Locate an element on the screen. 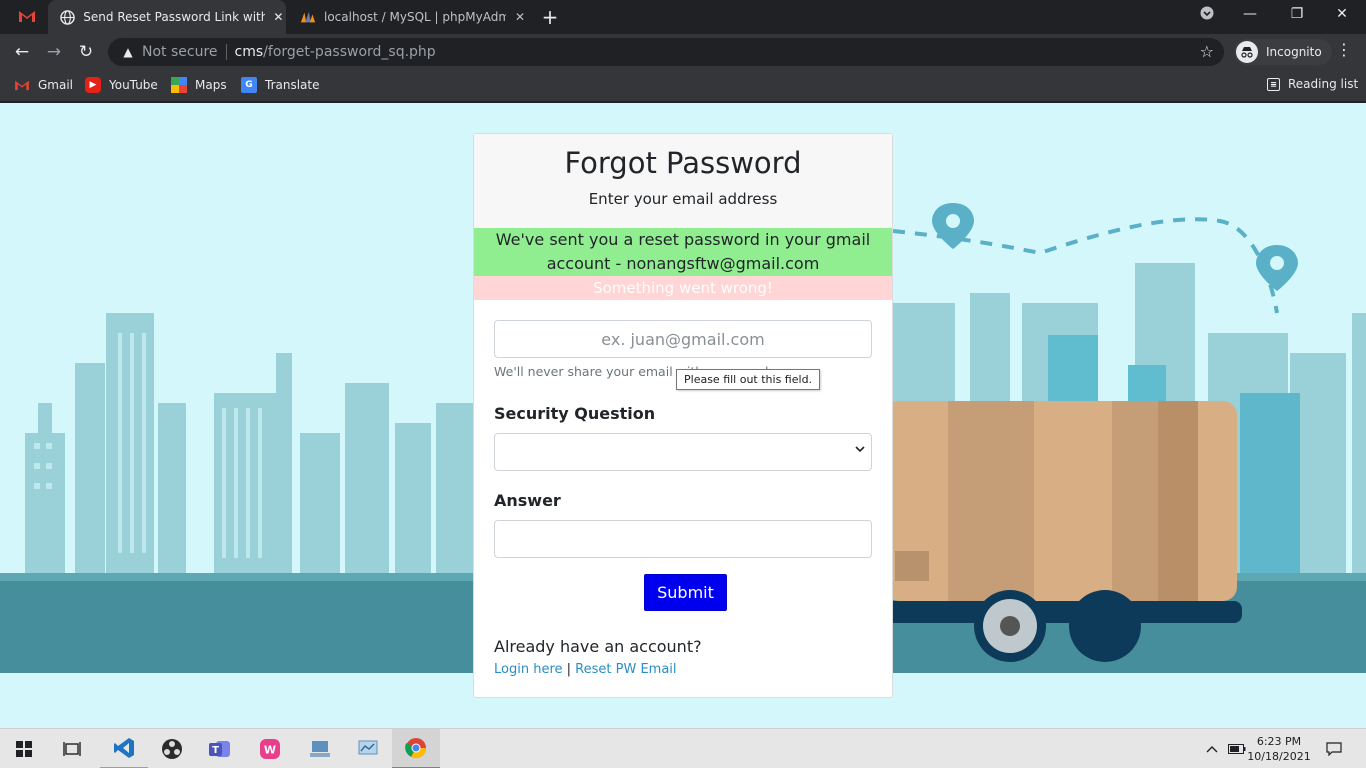  bookmark-label: Translate is located at coordinates (292, 85).